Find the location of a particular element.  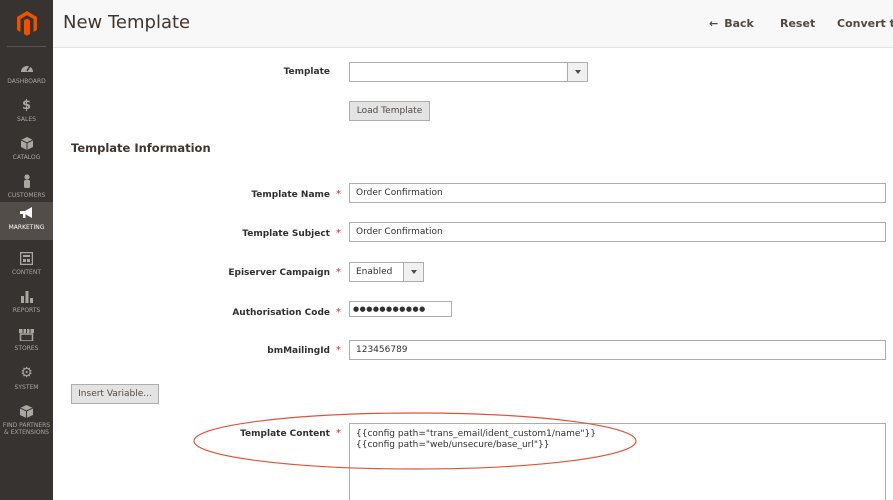

sidebar-item-label: CONTENT is located at coordinates (26, 272).